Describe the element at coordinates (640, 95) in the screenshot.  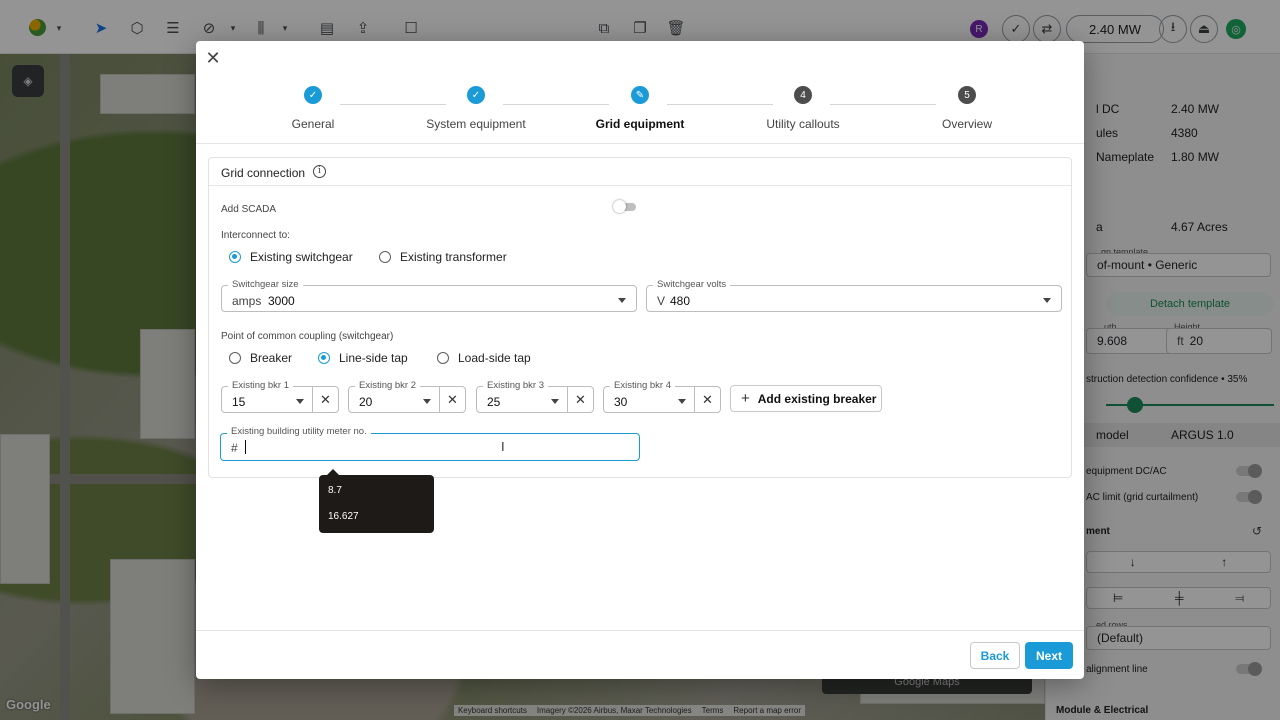
I see `pencil-icon: ✎` at that location.